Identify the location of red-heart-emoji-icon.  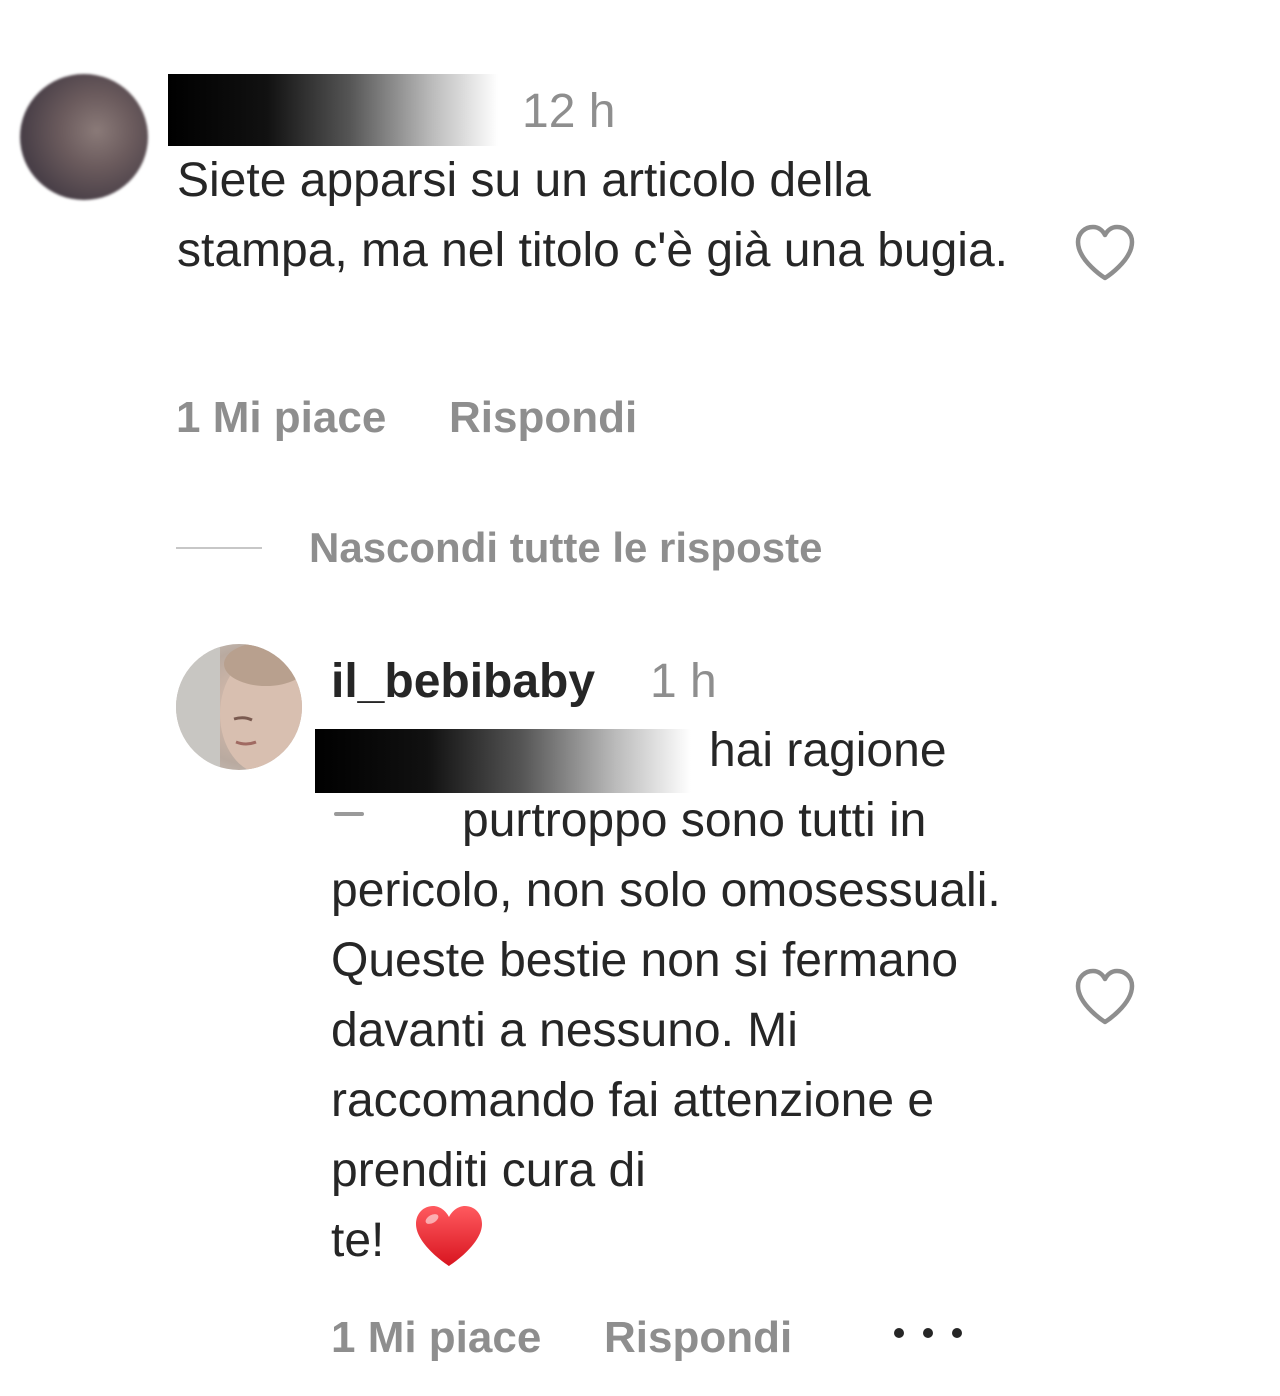
(449, 1236).